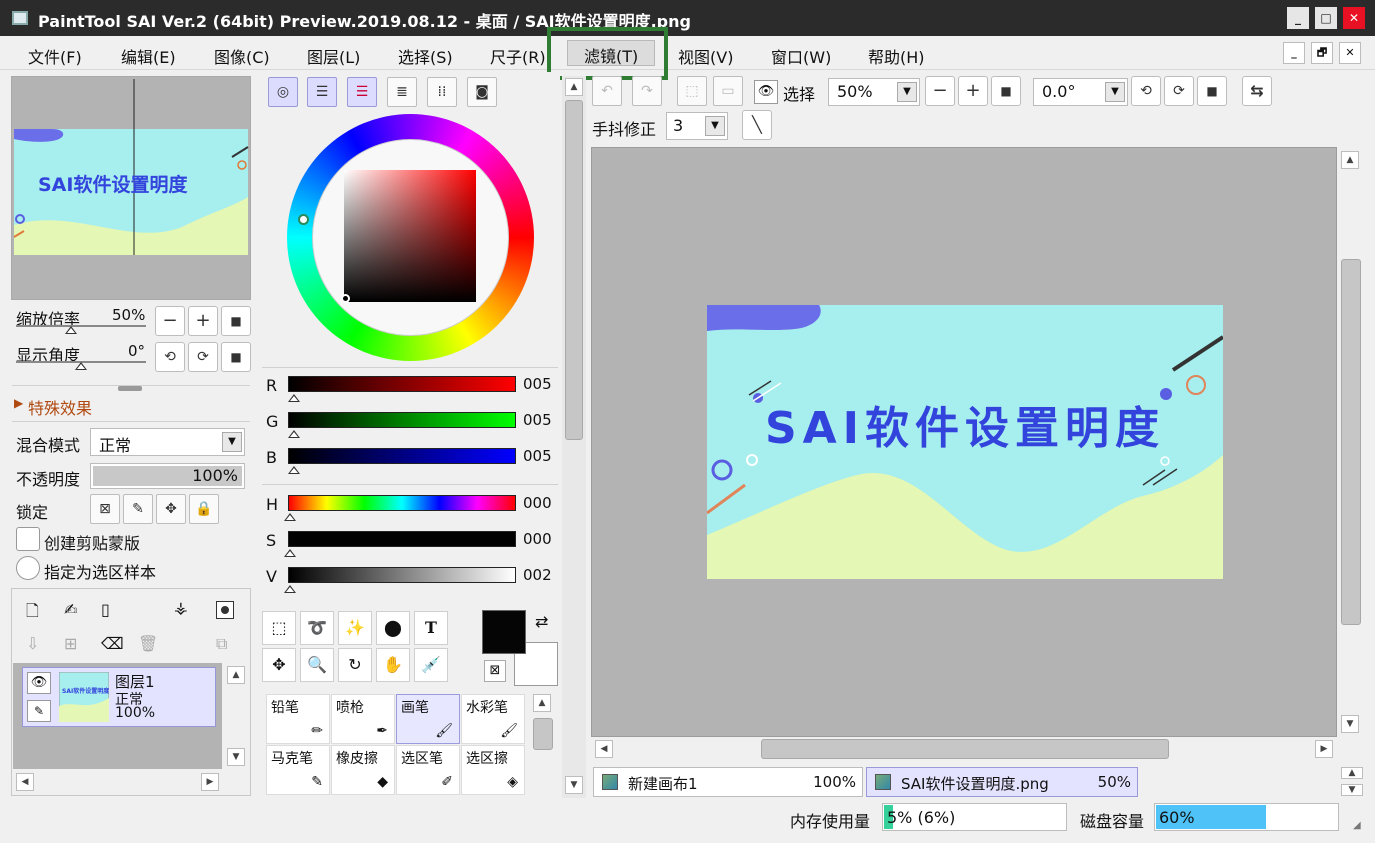 The image size is (1375, 843). What do you see at coordinates (167, 442) in the screenshot?
I see `blend-mode-select: 正常 ▼` at bounding box center [167, 442].